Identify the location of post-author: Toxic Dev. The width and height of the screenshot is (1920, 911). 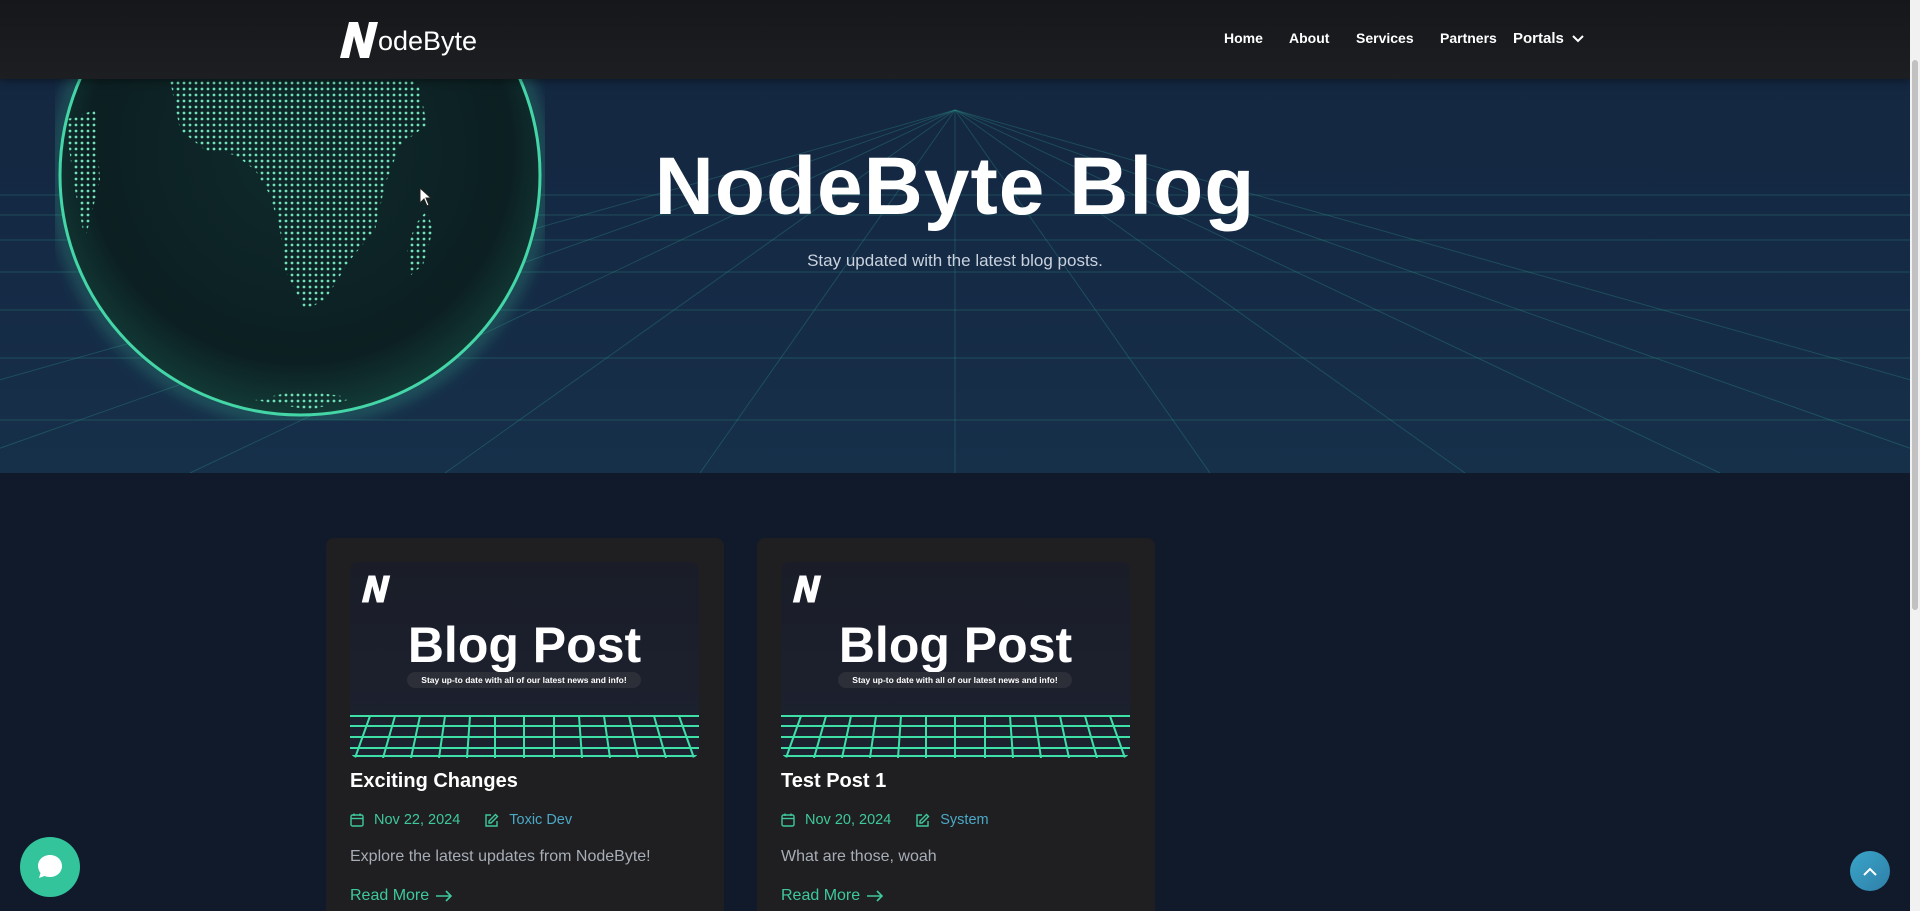
(528, 820).